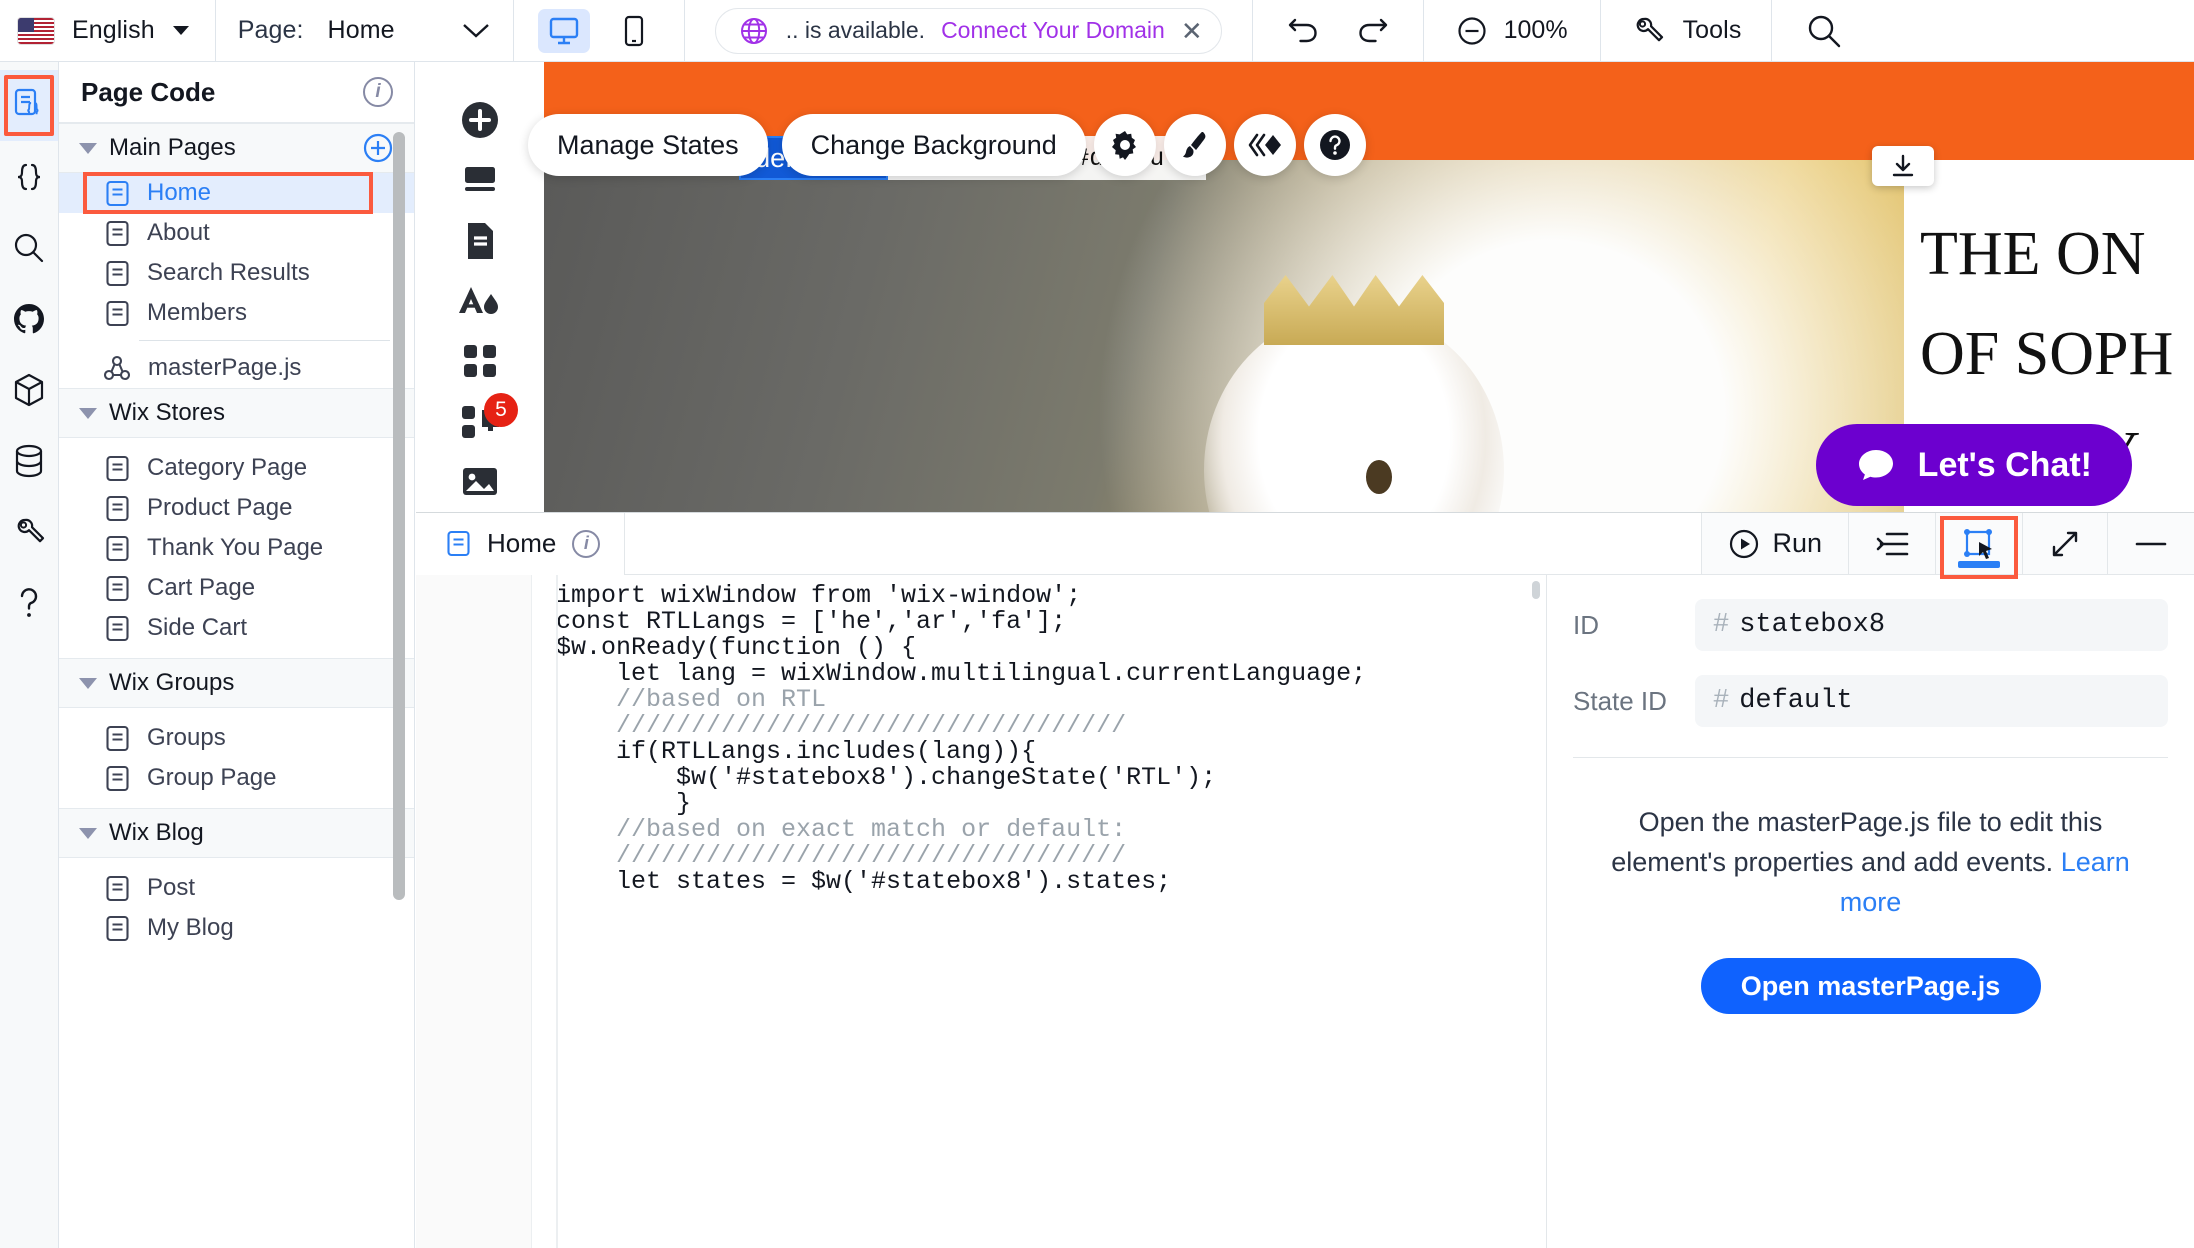  I want to click on settings-button, so click(1124, 145).